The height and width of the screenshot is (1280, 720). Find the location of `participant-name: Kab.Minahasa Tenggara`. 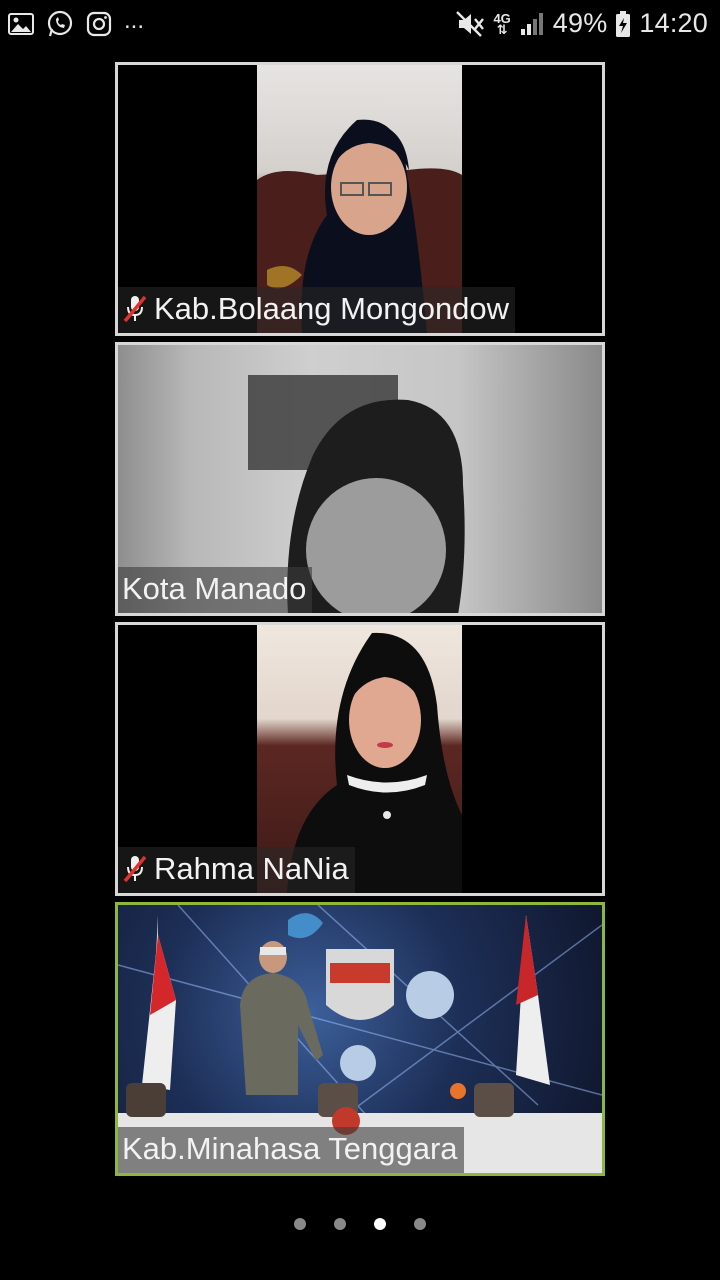

participant-name: Kab.Minahasa Tenggara is located at coordinates (290, 1148).